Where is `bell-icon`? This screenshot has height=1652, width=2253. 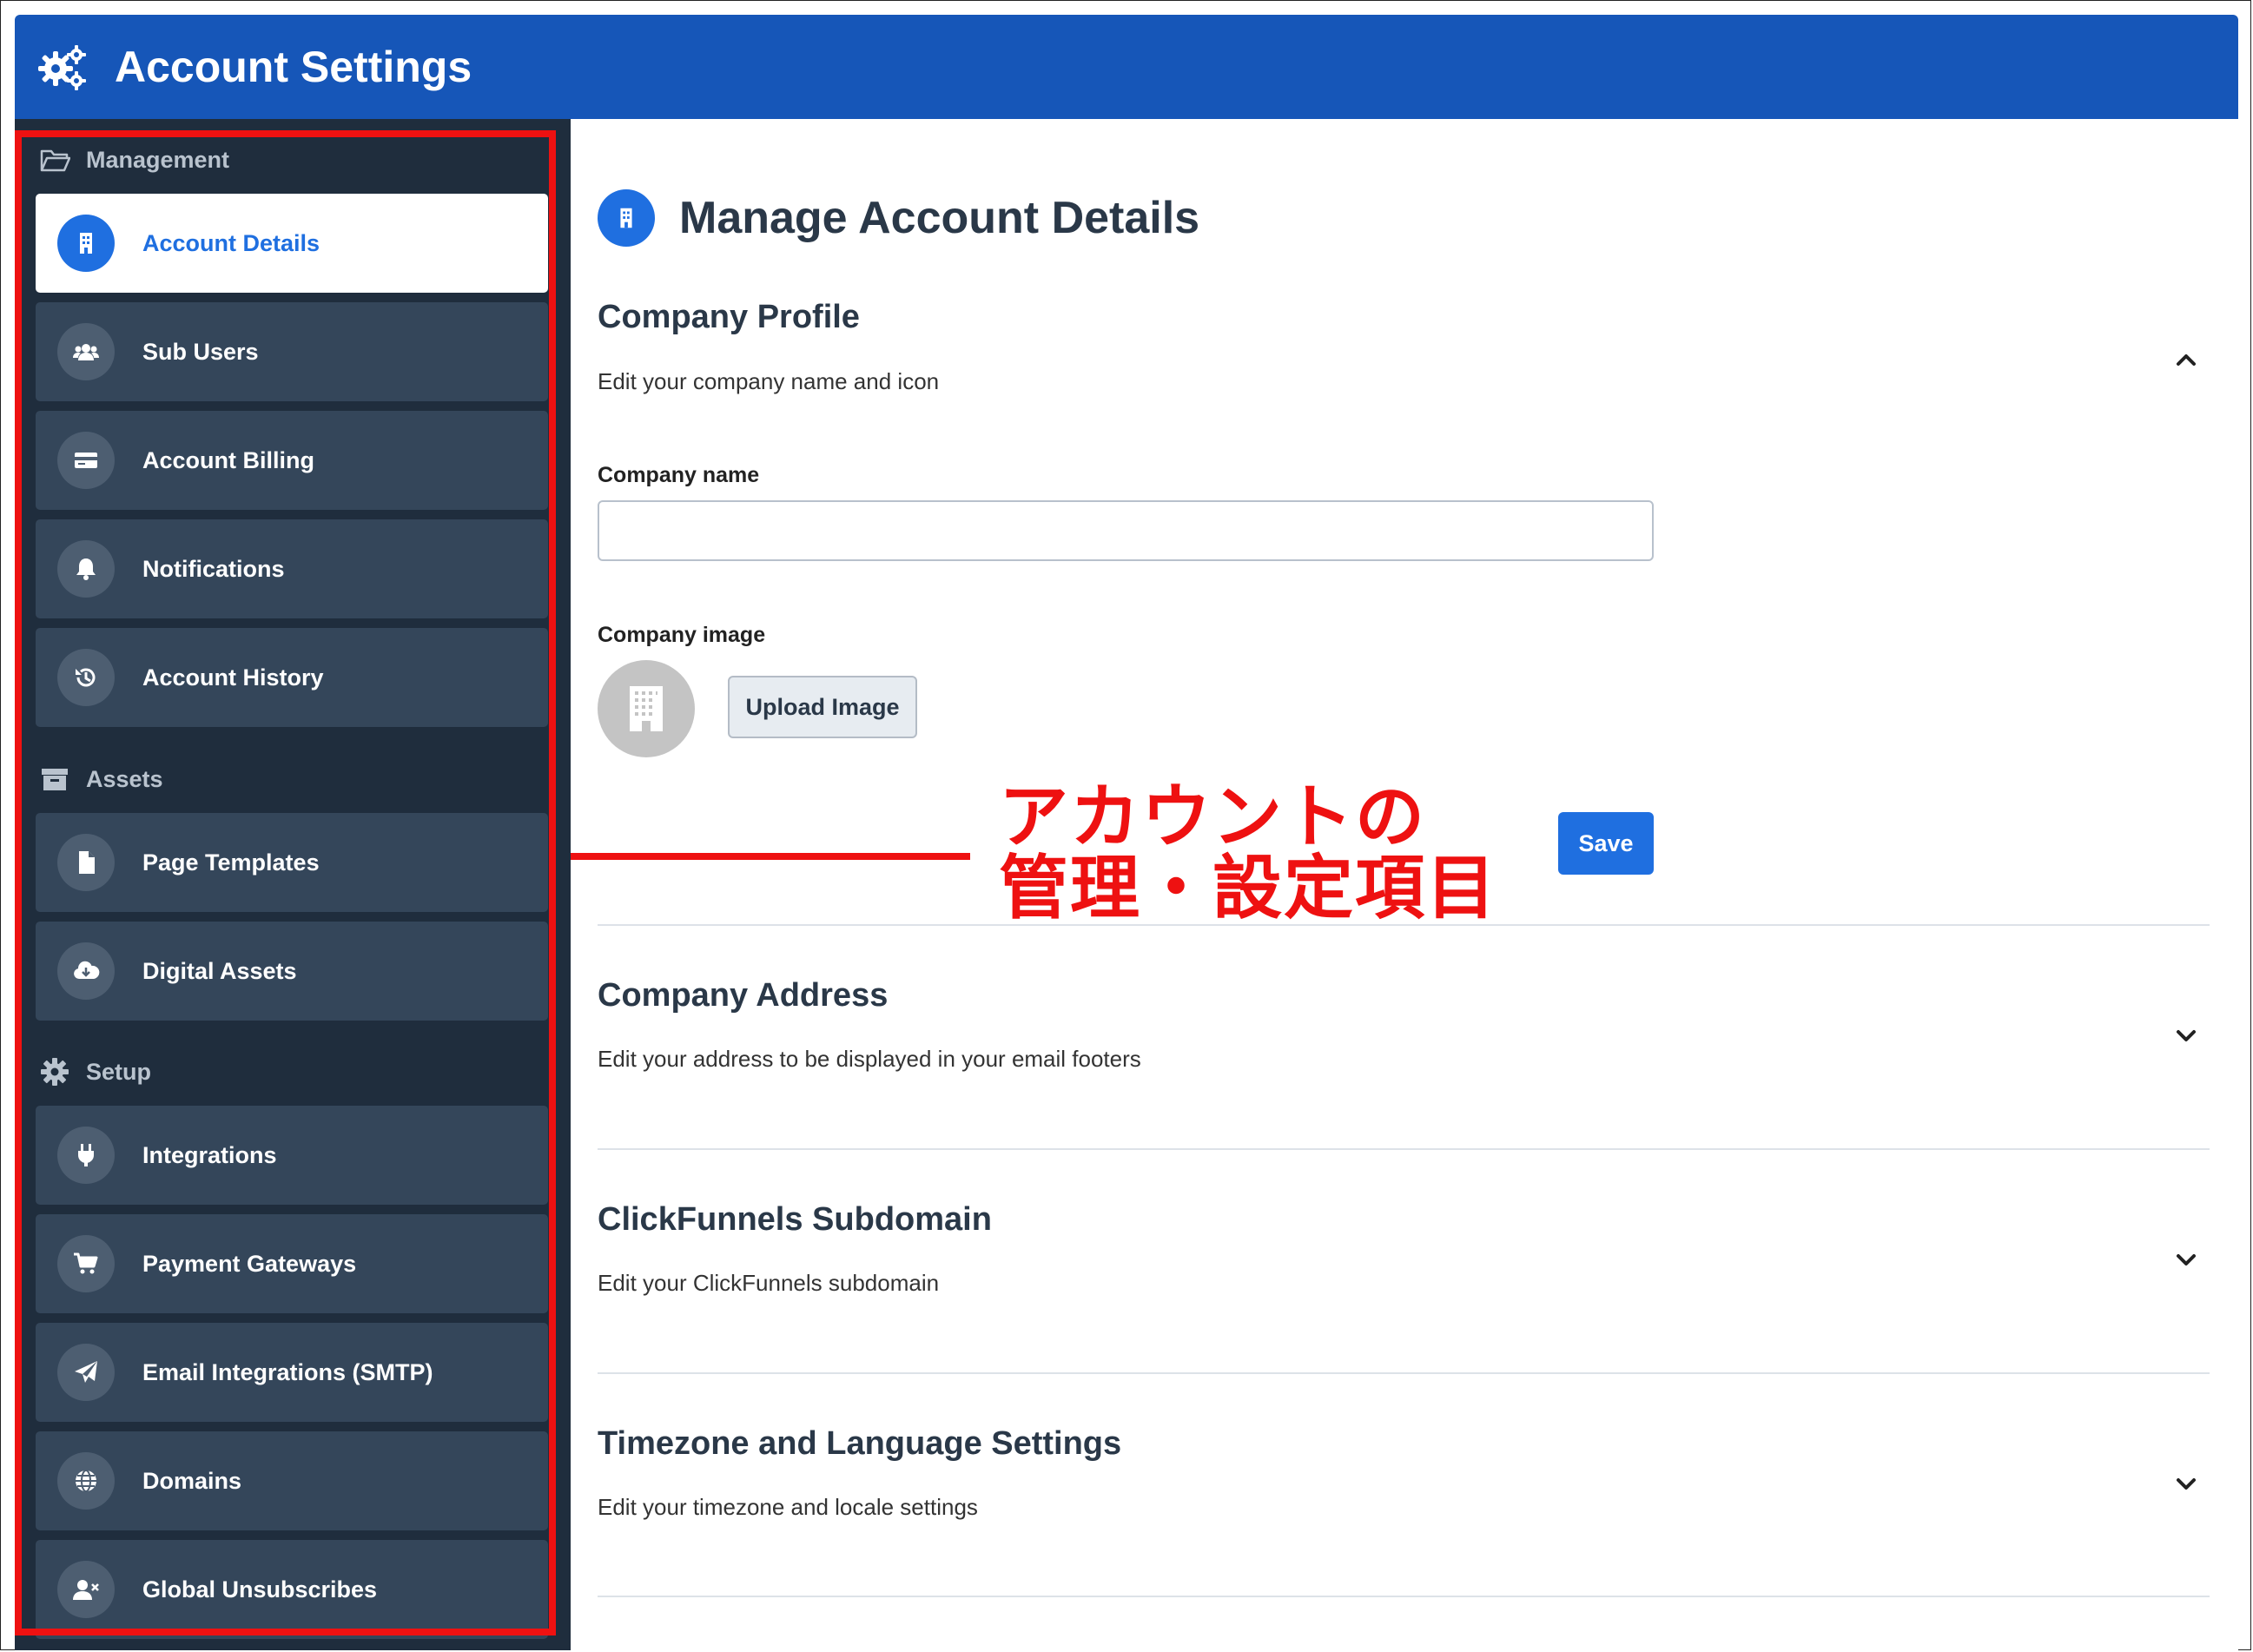
bell-icon is located at coordinates (86, 569).